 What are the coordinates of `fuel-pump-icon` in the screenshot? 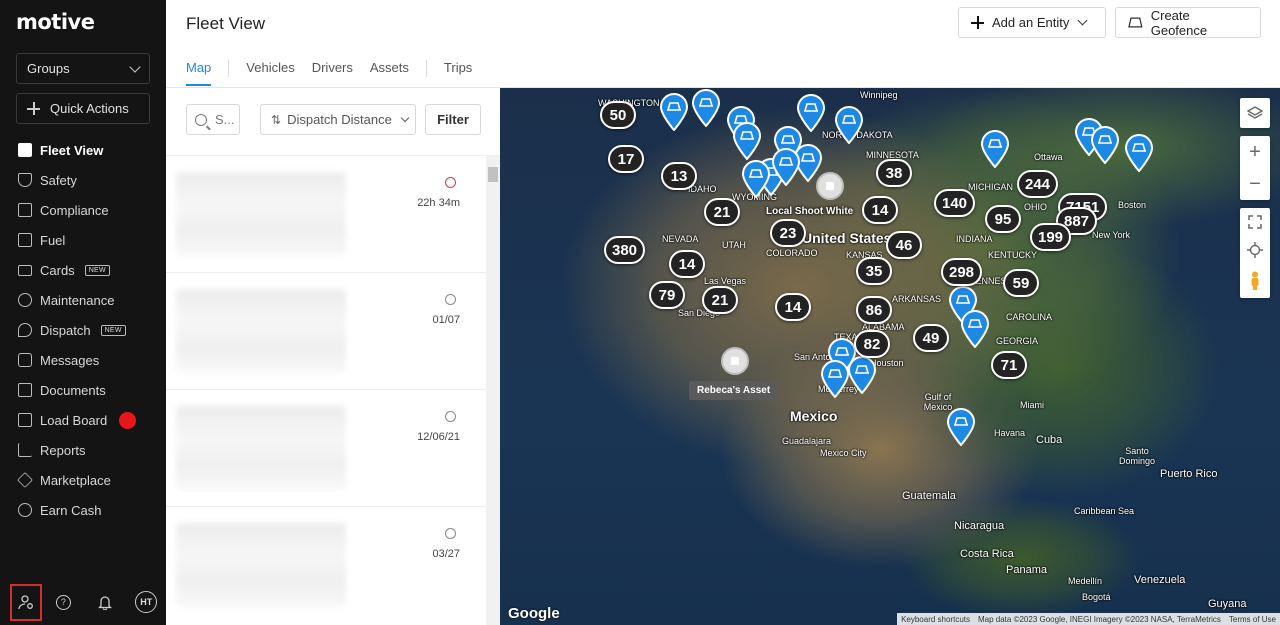 It's located at (25, 240).